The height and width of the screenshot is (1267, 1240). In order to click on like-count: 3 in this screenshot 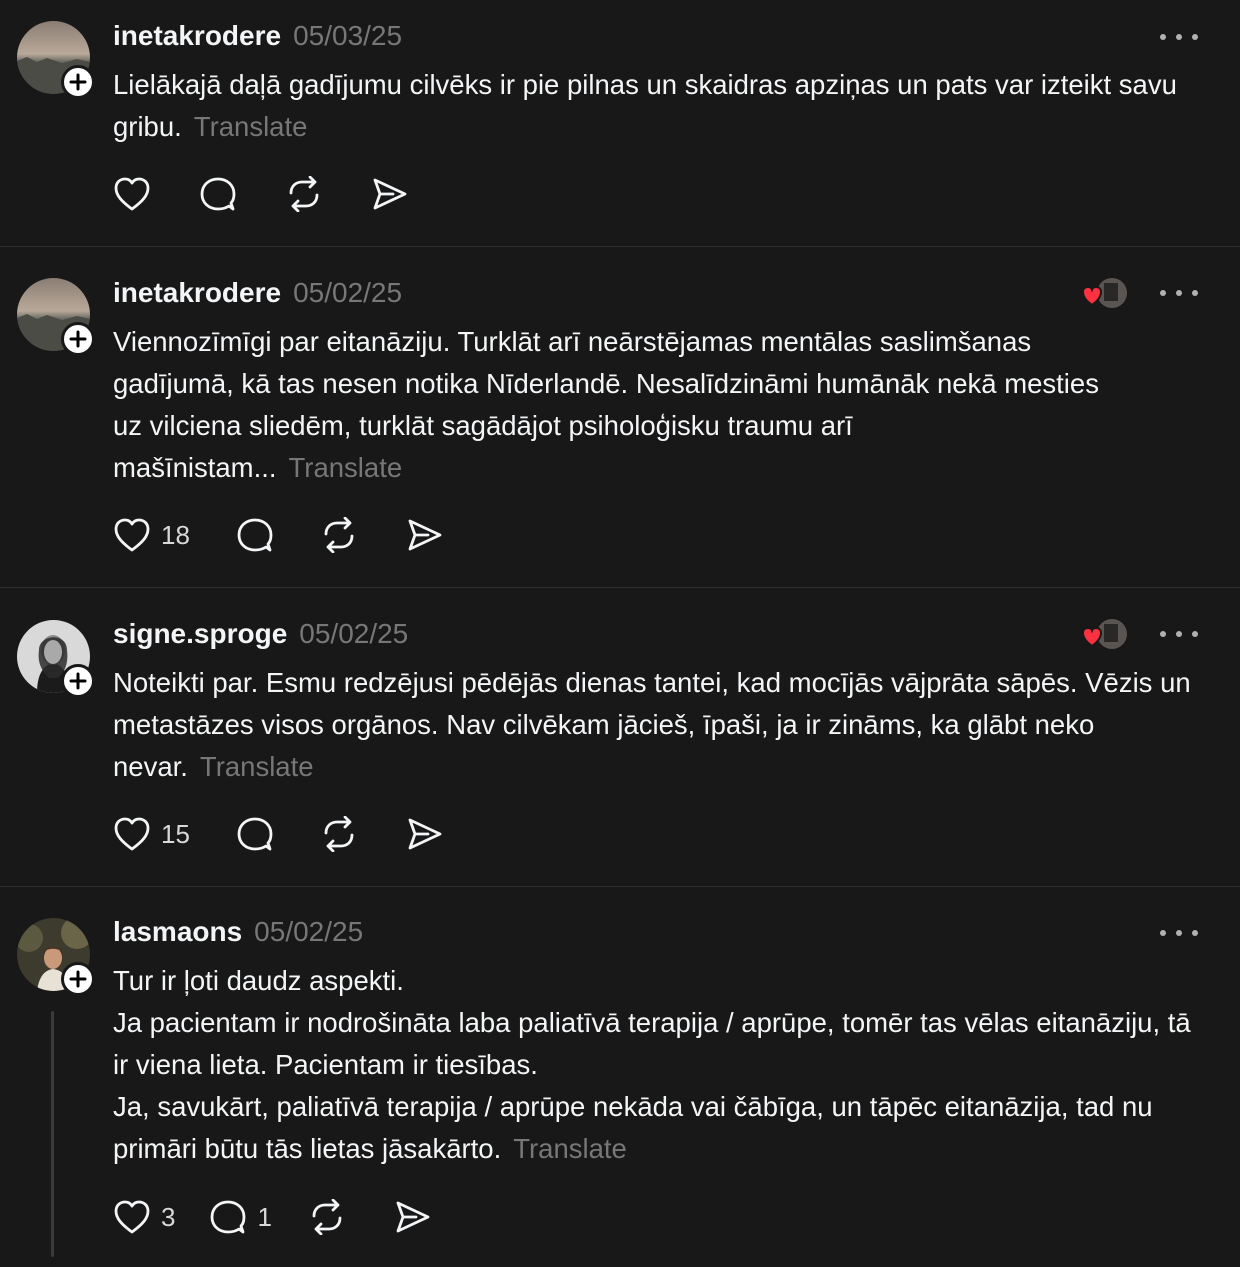, I will do `click(168, 1216)`.